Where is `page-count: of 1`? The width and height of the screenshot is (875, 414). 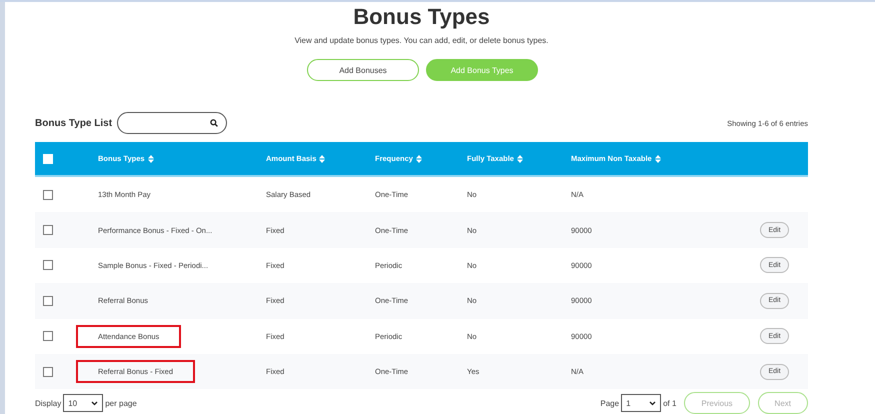 page-count: of 1 is located at coordinates (669, 403).